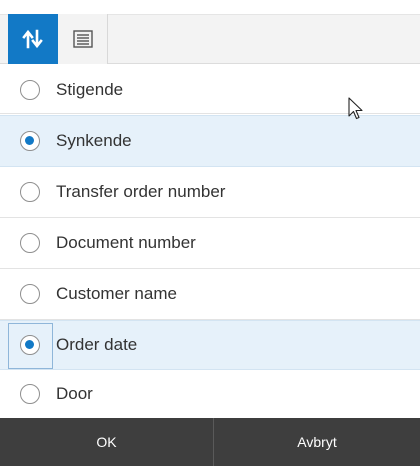 The width and height of the screenshot is (420, 466). Describe the element at coordinates (94, 140) in the screenshot. I see `option-label: Synkende` at that location.